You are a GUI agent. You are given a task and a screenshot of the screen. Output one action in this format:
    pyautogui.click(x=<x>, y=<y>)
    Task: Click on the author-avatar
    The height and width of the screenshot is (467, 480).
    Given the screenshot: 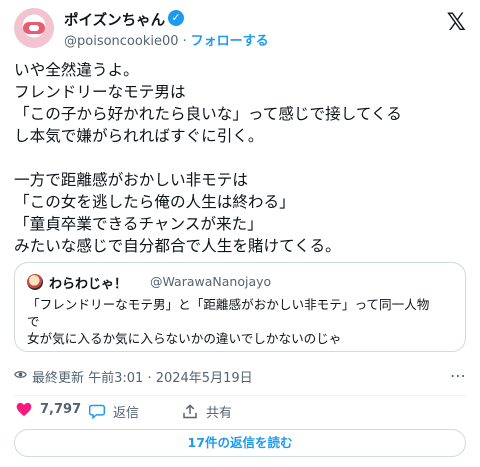 What is the action you would take?
    pyautogui.click(x=34, y=28)
    